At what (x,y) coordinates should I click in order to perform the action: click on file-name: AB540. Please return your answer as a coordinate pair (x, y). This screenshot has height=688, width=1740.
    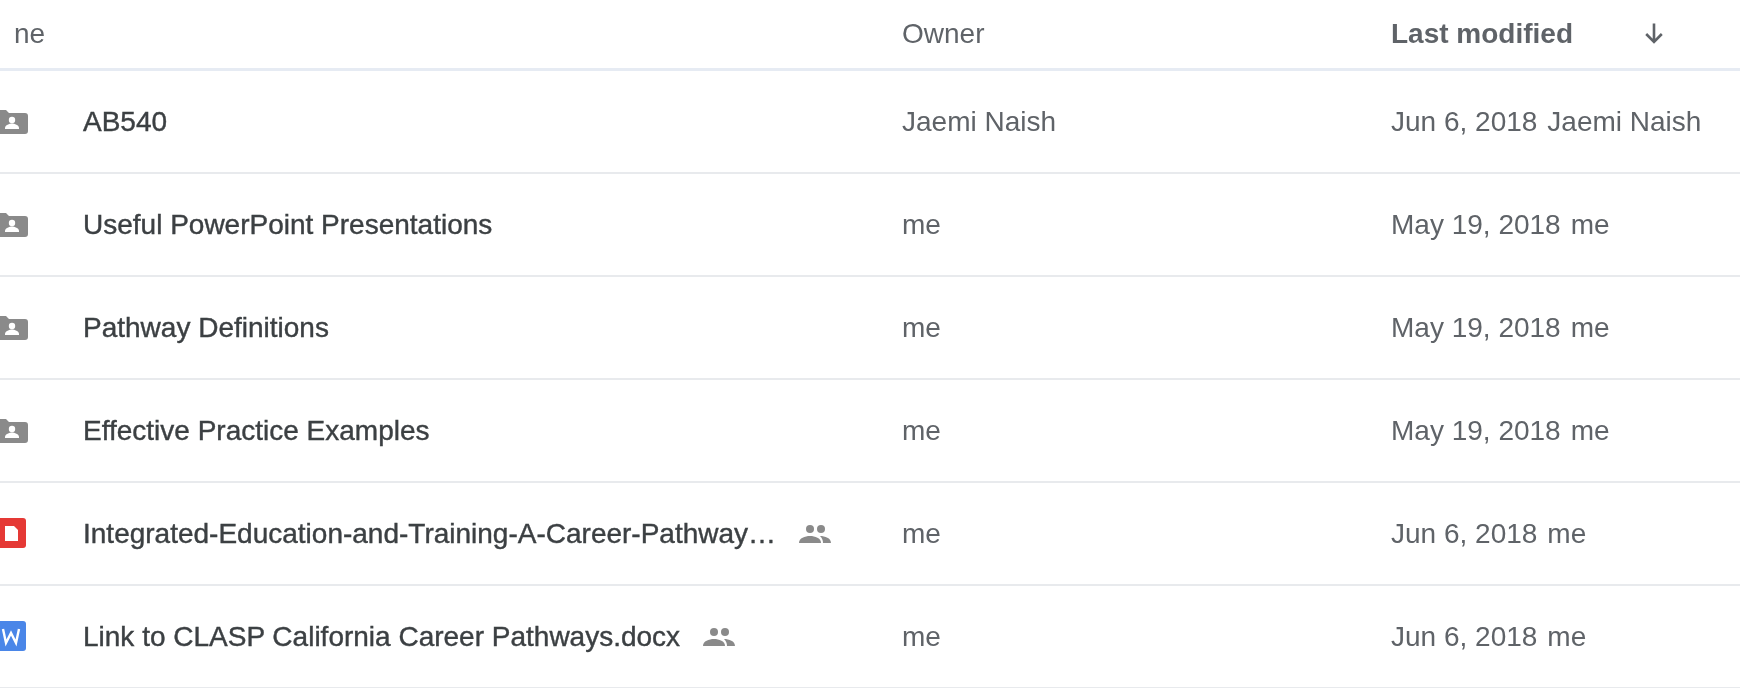
    Looking at the image, I should click on (125, 121).